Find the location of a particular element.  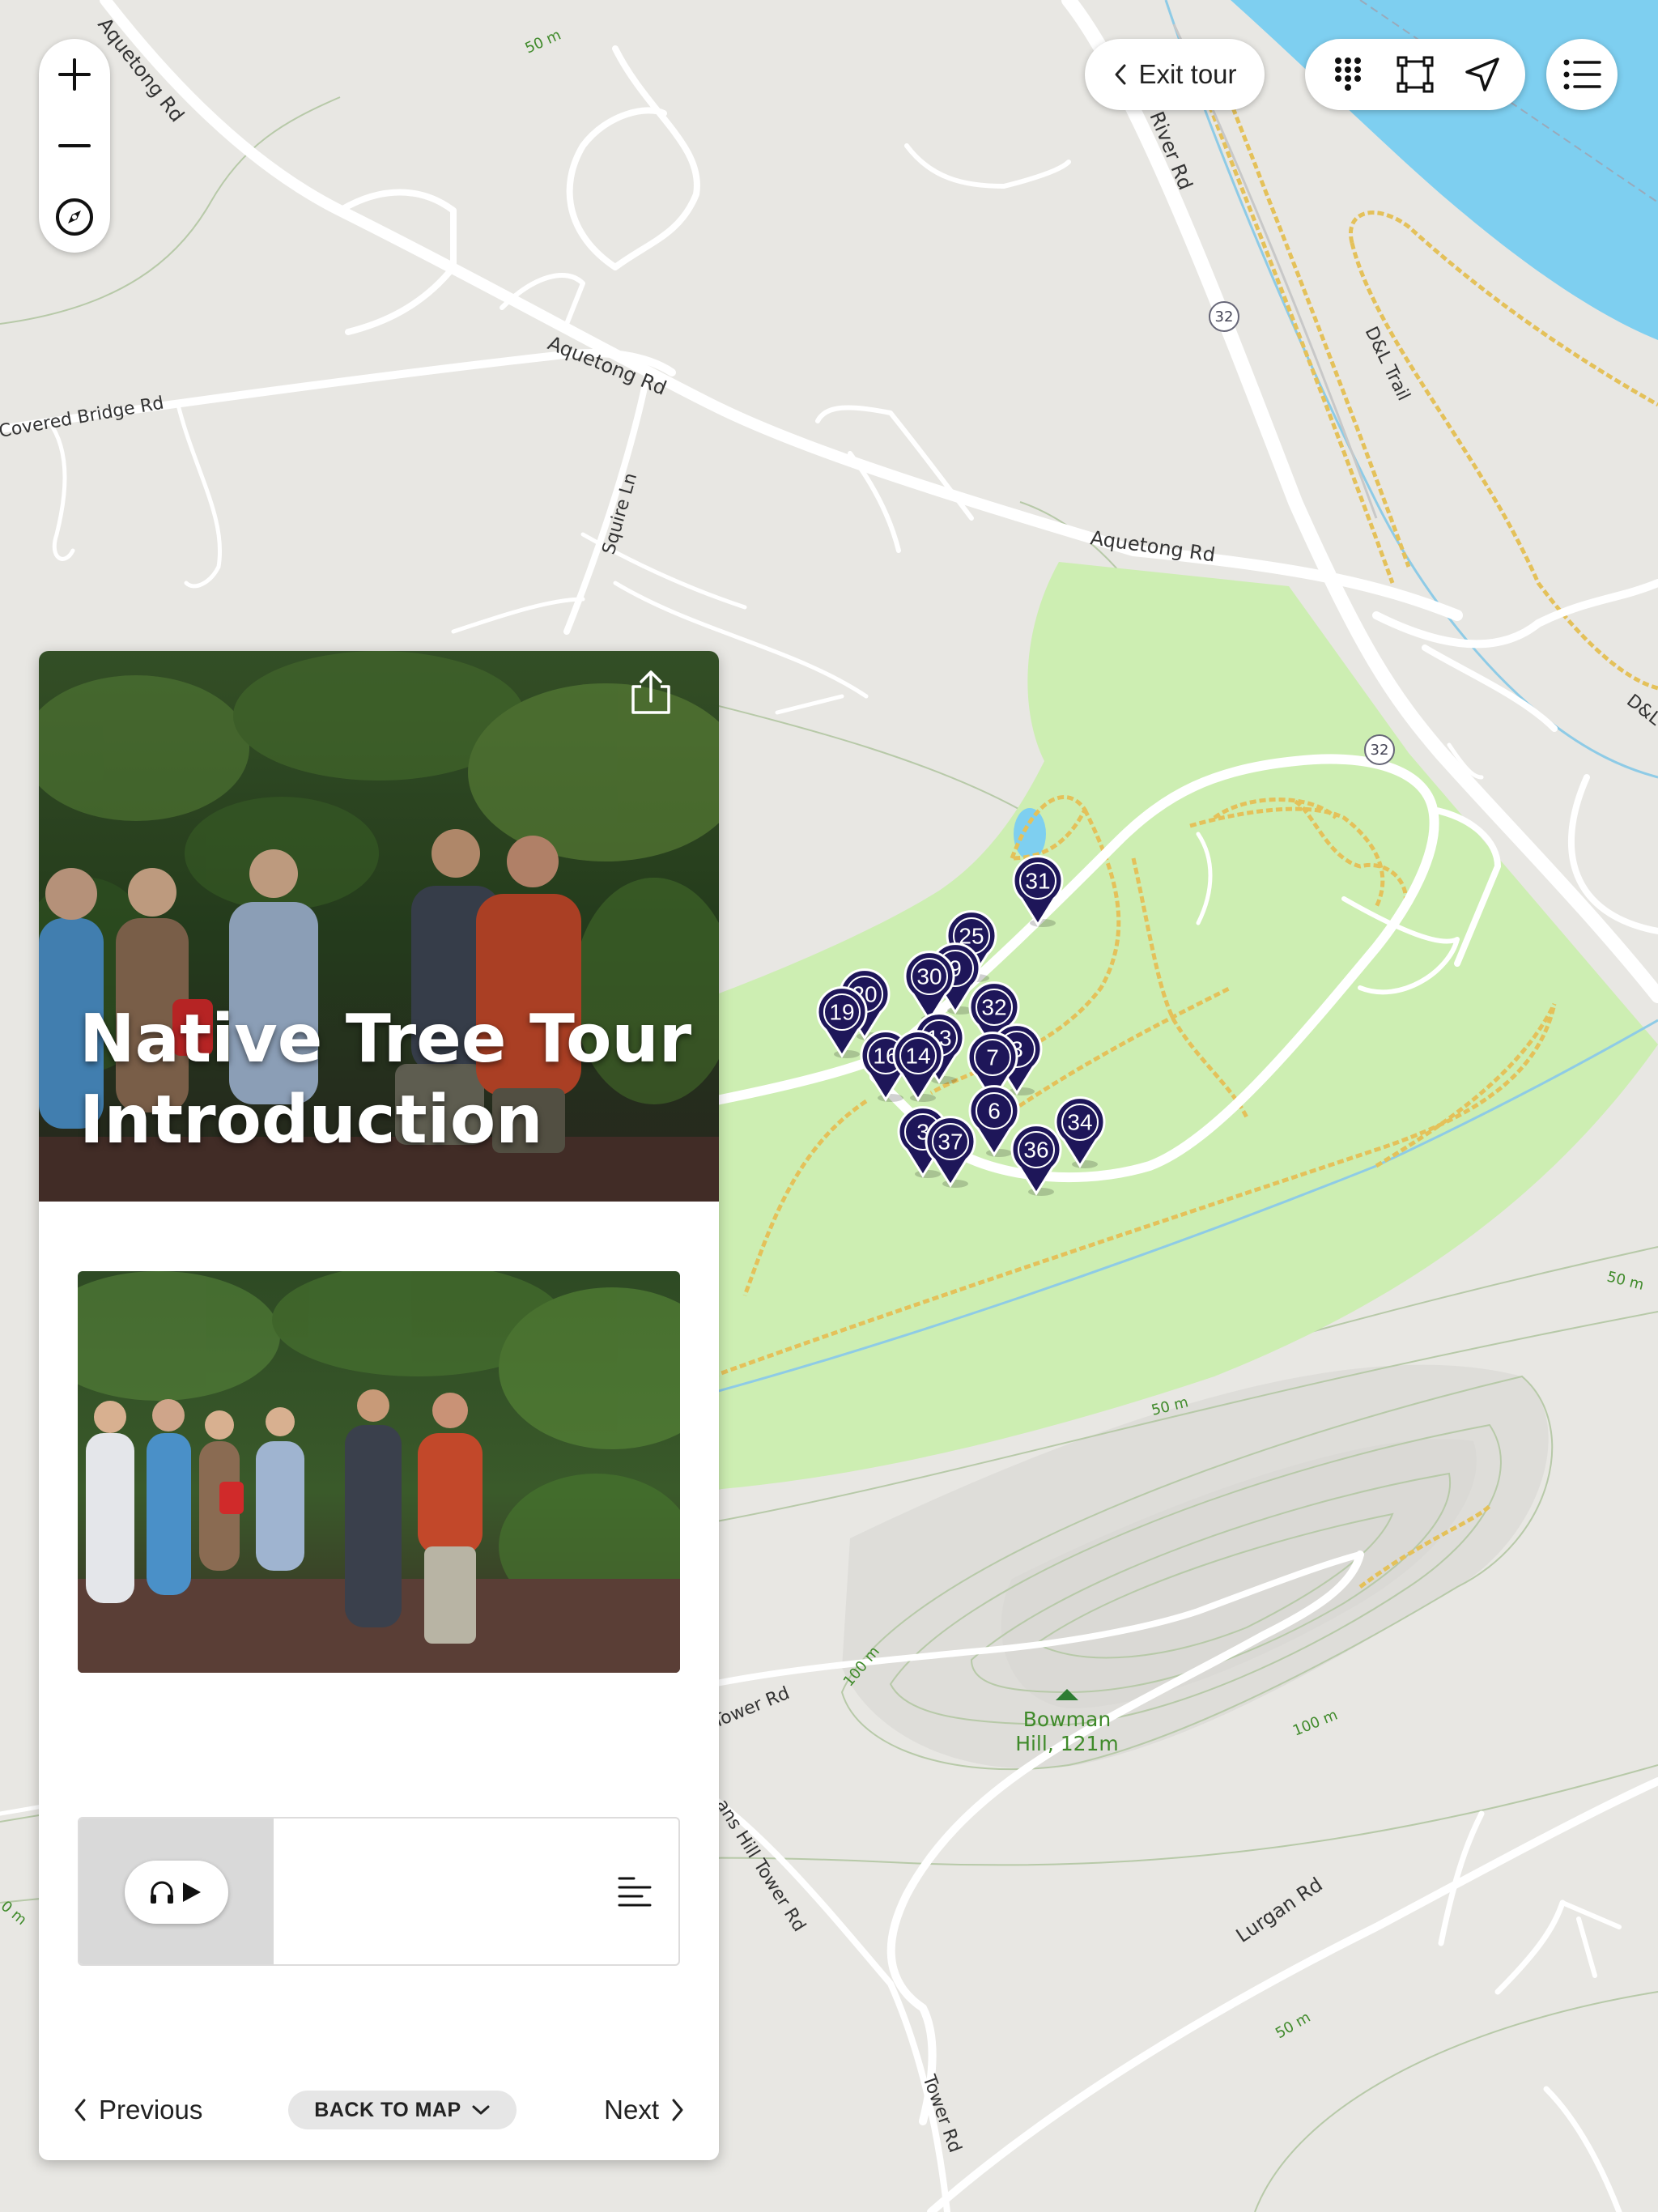

share-icon is located at coordinates (650, 692).